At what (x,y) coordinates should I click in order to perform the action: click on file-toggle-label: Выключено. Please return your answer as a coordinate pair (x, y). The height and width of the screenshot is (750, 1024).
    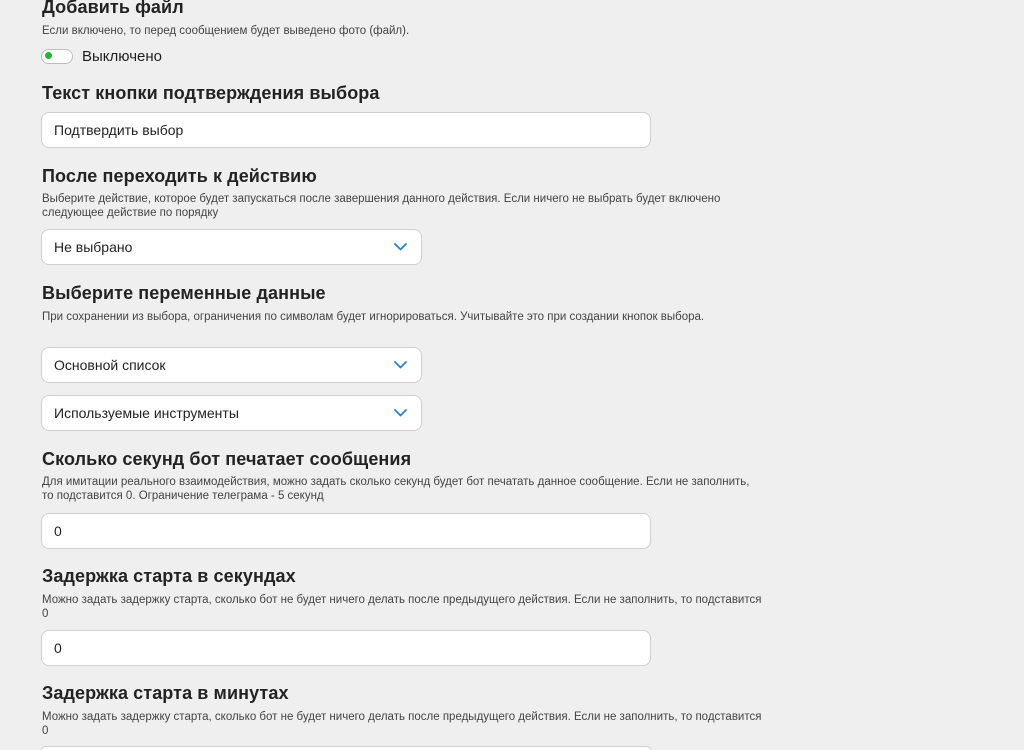
    Looking at the image, I should click on (122, 56).